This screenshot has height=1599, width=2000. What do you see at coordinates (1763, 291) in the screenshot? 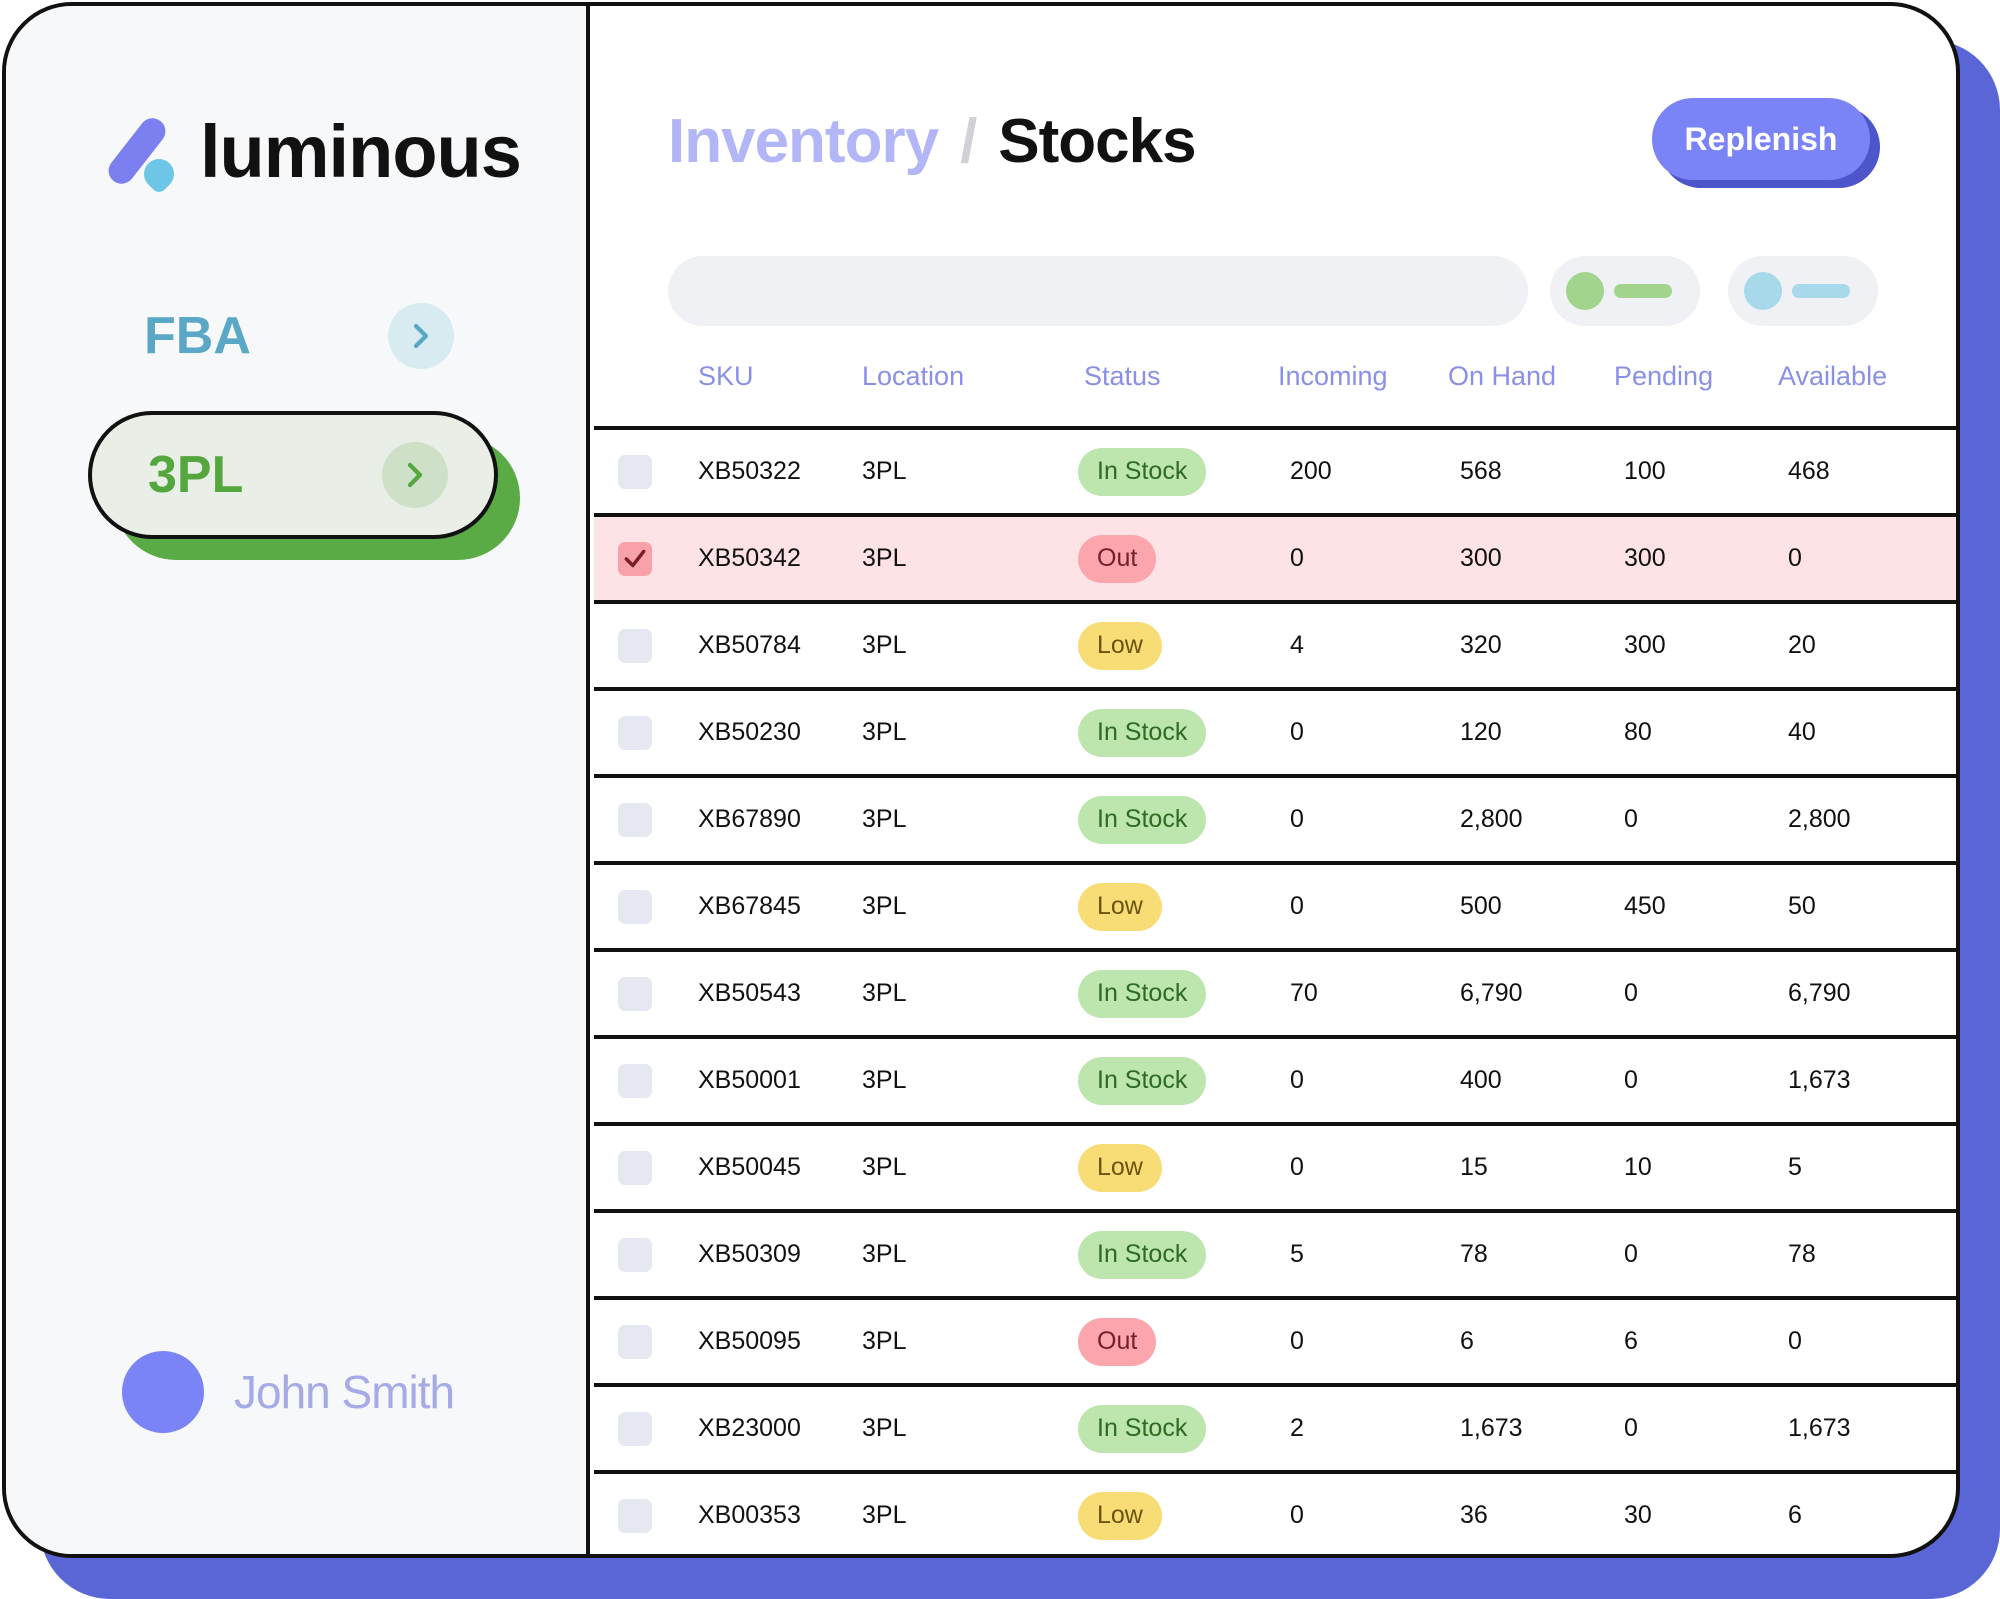
I see `filter-dot-icon` at bounding box center [1763, 291].